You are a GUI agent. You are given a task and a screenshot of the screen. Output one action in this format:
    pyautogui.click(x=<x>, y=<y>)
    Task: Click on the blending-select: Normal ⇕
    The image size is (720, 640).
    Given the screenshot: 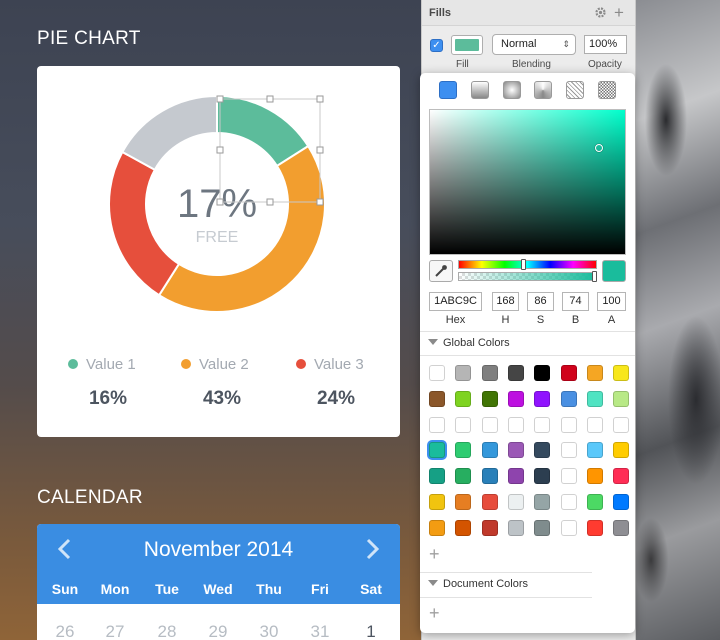 What is the action you would take?
    pyautogui.click(x=534, y=44)
    